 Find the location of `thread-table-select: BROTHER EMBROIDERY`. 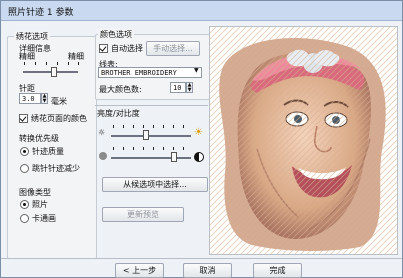

thread-table-select: BROTHER EMBROIDERY is located at coordinates (150, 72).